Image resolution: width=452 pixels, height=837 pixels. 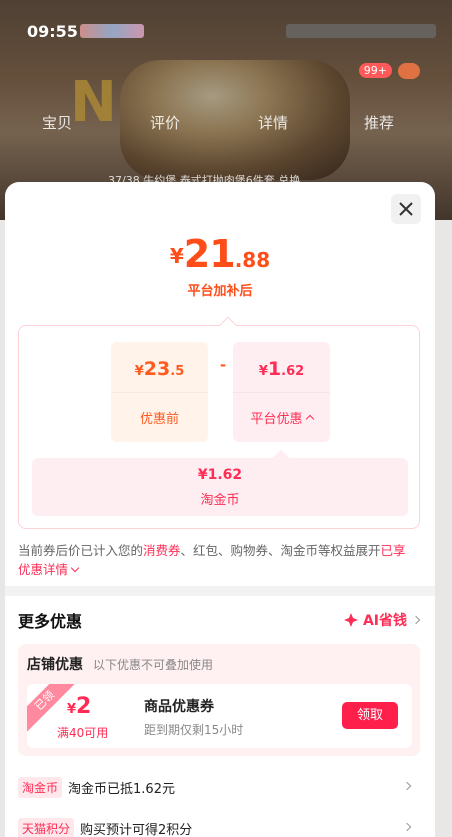 What do you see at coordinates (52, 31) in the screenshot?
I see `status-time: 09:55` at bounding box center [52, 31].